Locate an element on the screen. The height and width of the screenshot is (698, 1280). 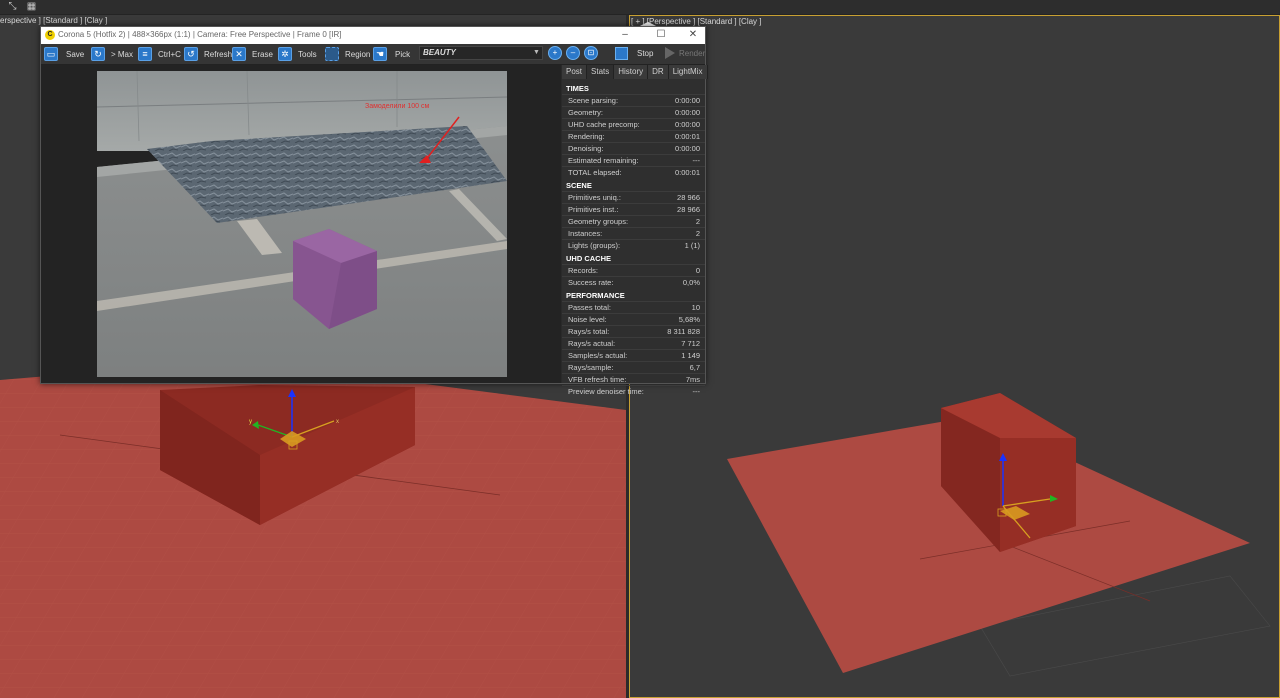
erase-button: ✕ Erase is located at coordinates (252, 54).